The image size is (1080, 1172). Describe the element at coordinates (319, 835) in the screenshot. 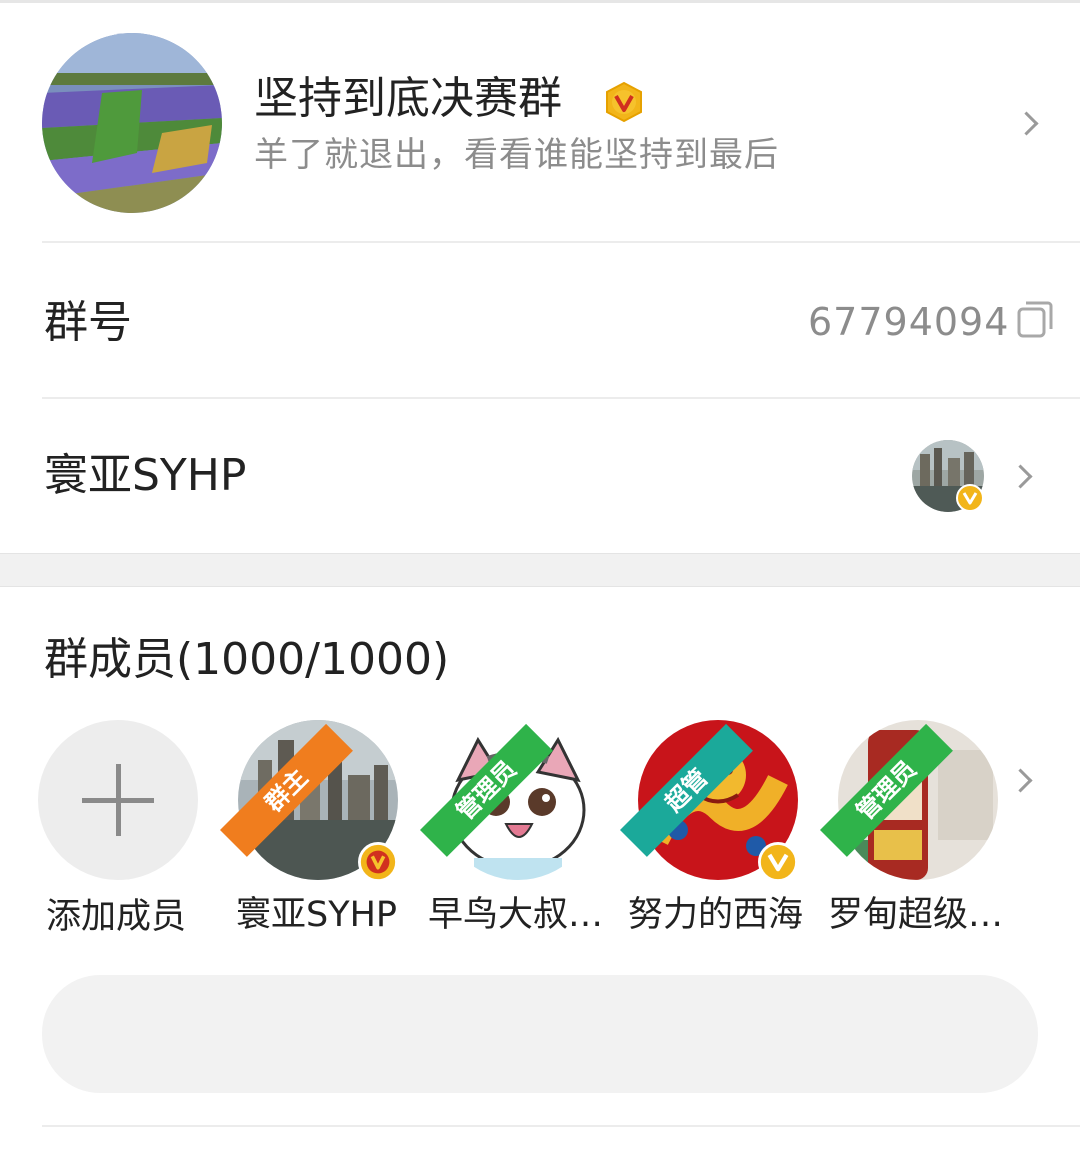

I see `member-item: 群主 寰亚SYHP` at that location.